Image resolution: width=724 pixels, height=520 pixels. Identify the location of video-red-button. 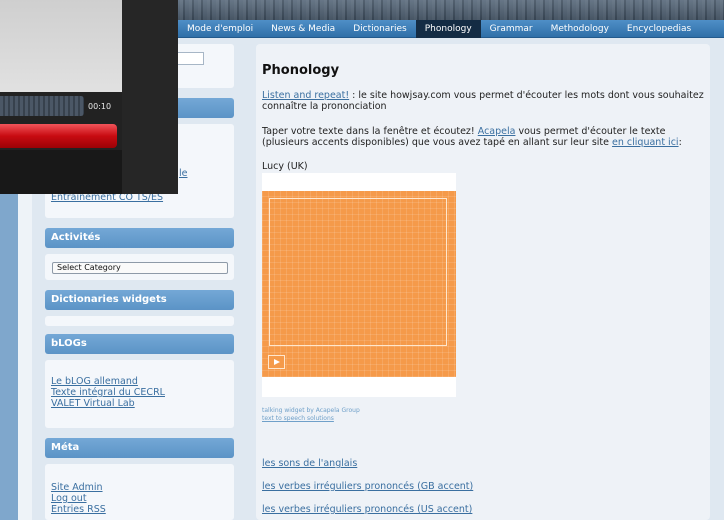
(58, 136).